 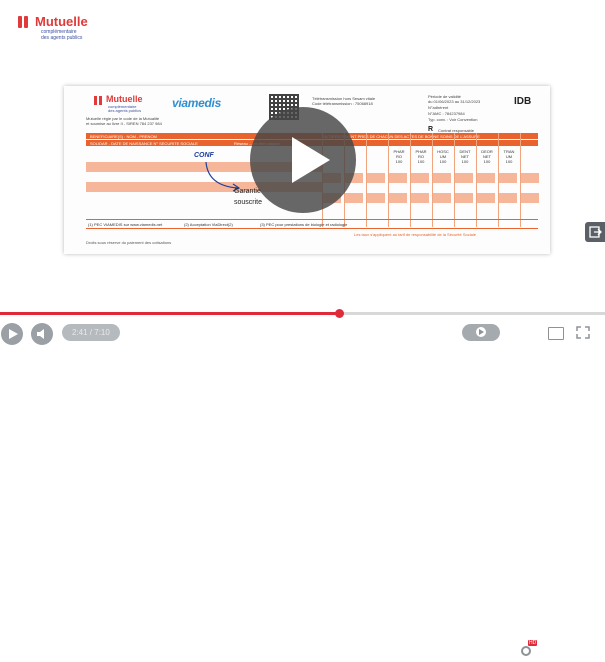 I want to click on card-logo-sub-2: des agents publics, so click(x=125, y=110).